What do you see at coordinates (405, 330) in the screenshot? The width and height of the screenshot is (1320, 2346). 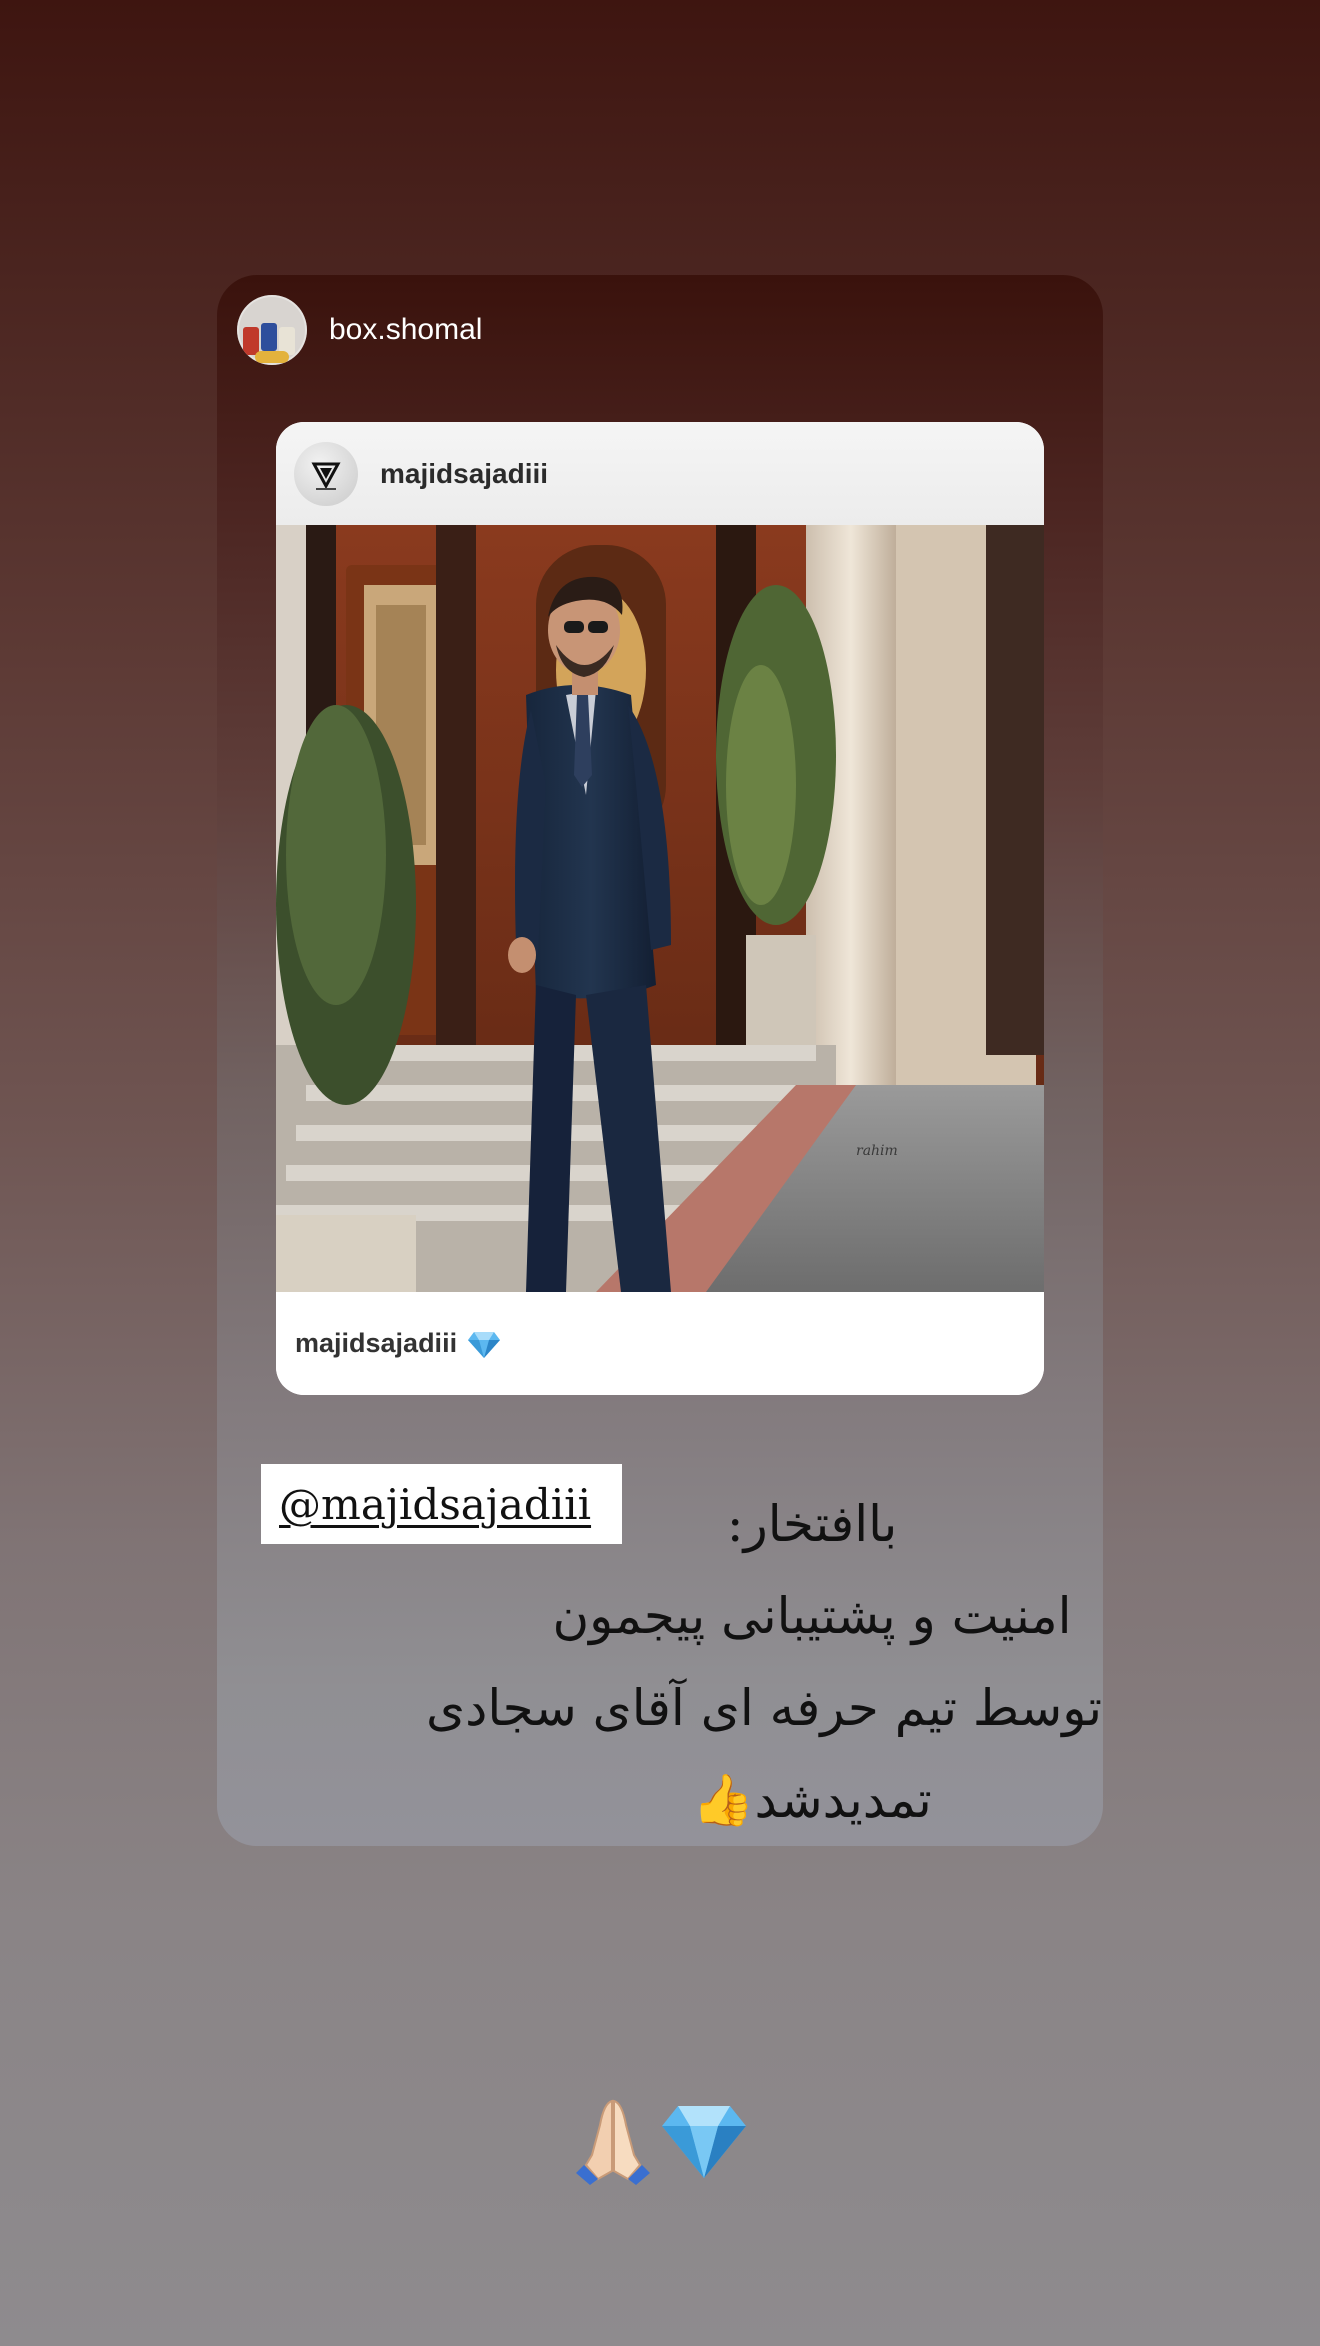 I see `author-username: box.shomal` at bounding box center [405, 330].